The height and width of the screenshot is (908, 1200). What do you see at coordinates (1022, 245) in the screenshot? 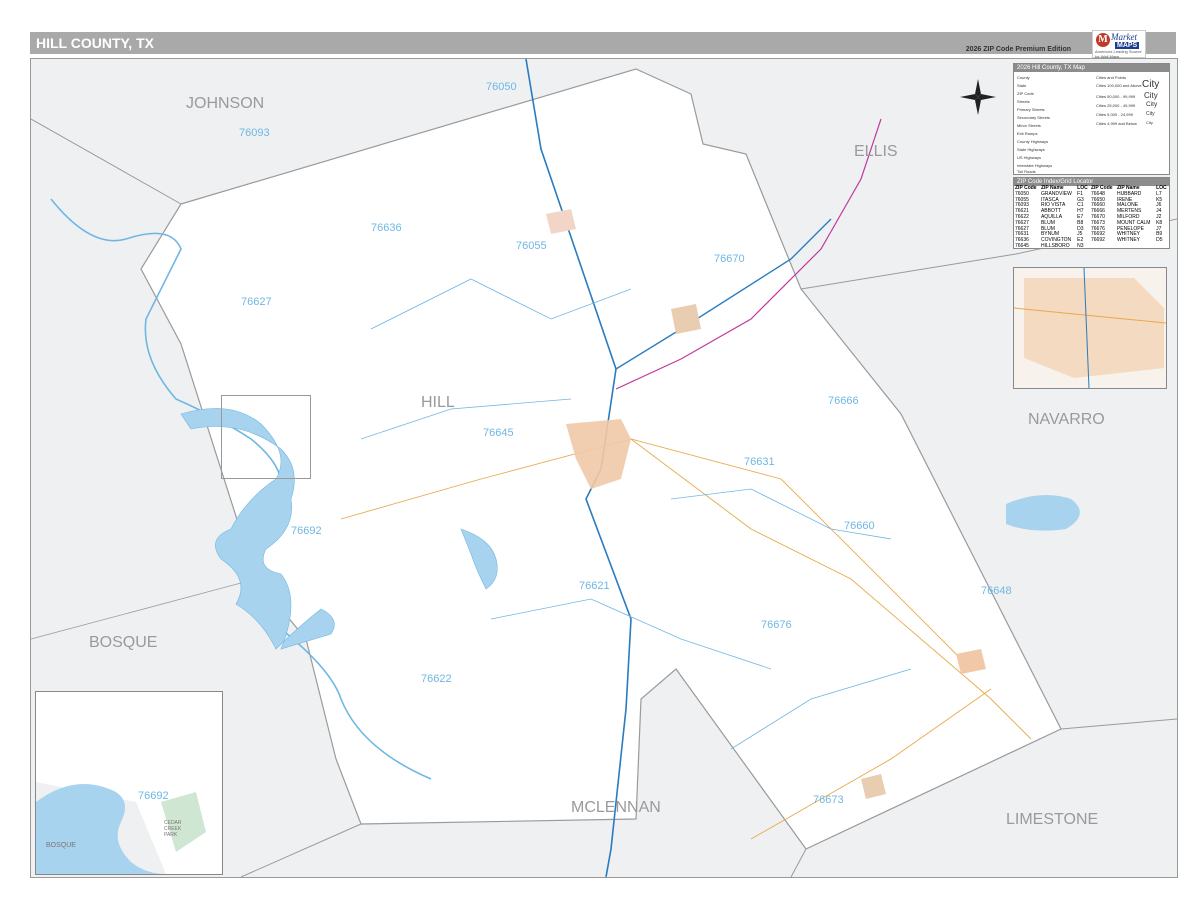
I see `zip-index-cell: 76645` at bounding box center [1022, 245].